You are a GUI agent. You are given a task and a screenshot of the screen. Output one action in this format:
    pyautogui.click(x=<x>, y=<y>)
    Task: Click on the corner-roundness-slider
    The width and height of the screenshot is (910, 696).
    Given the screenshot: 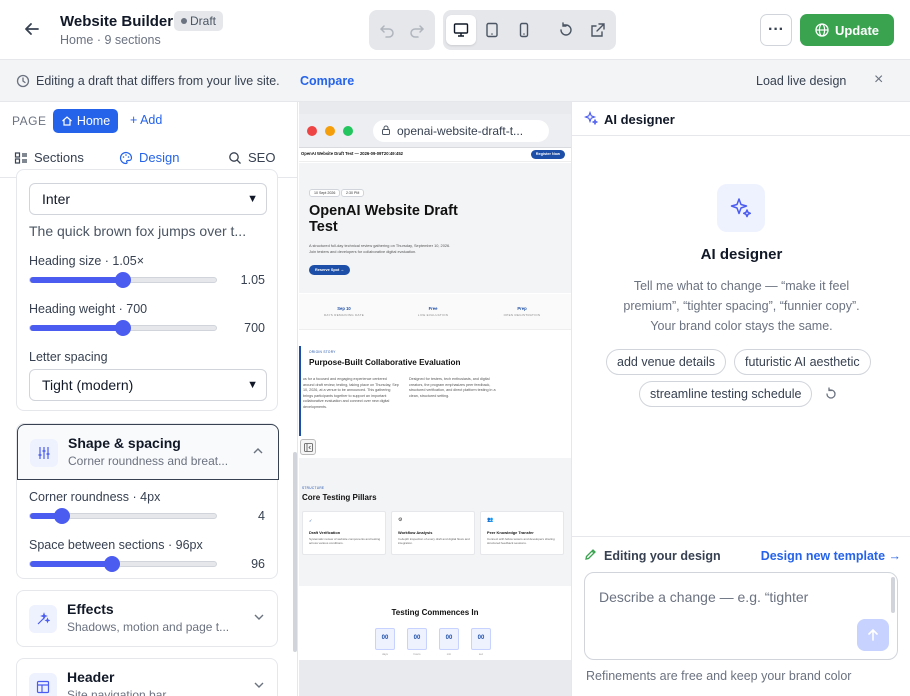 What is the action you would take?
    pyautogui.click(x=123, y=516)
    